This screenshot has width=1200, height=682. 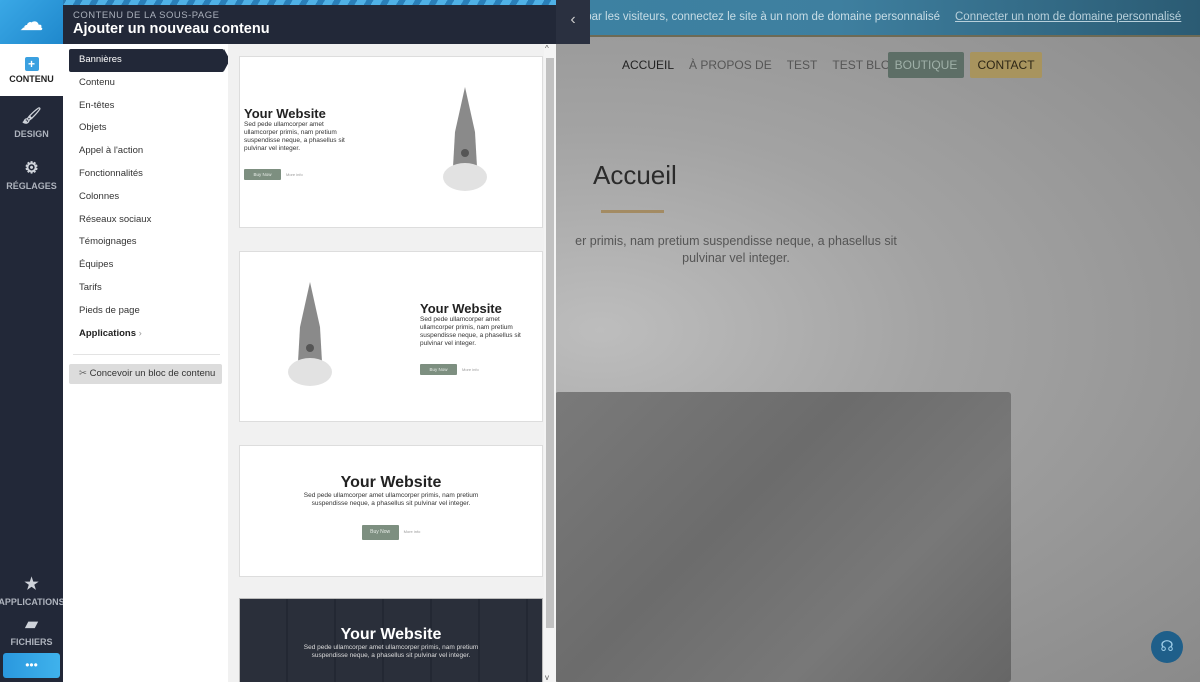 I want to click on plus-icon: +, so click(x=31, y=63).